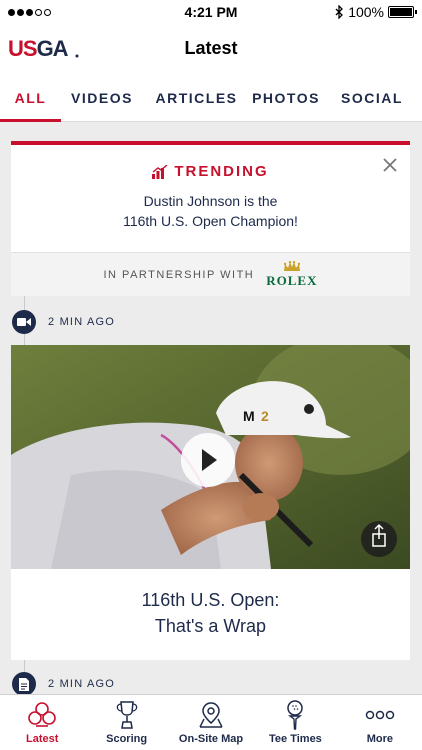 The width and height of the screenshot is (422, 750). Describe the element at coordinates (208, 460) in the screenshot. I see `play-button` at that location.